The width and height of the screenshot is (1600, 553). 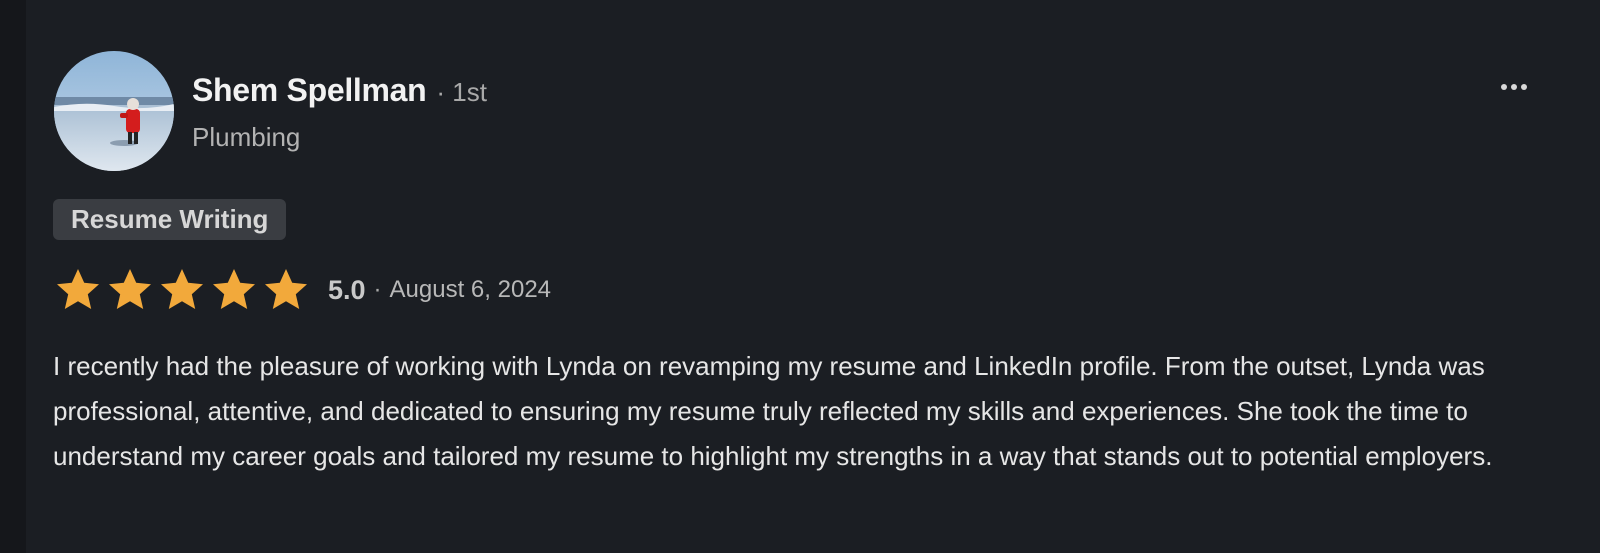 I want to click on review-date: August 6, 2024, so click(x=470, y=289).